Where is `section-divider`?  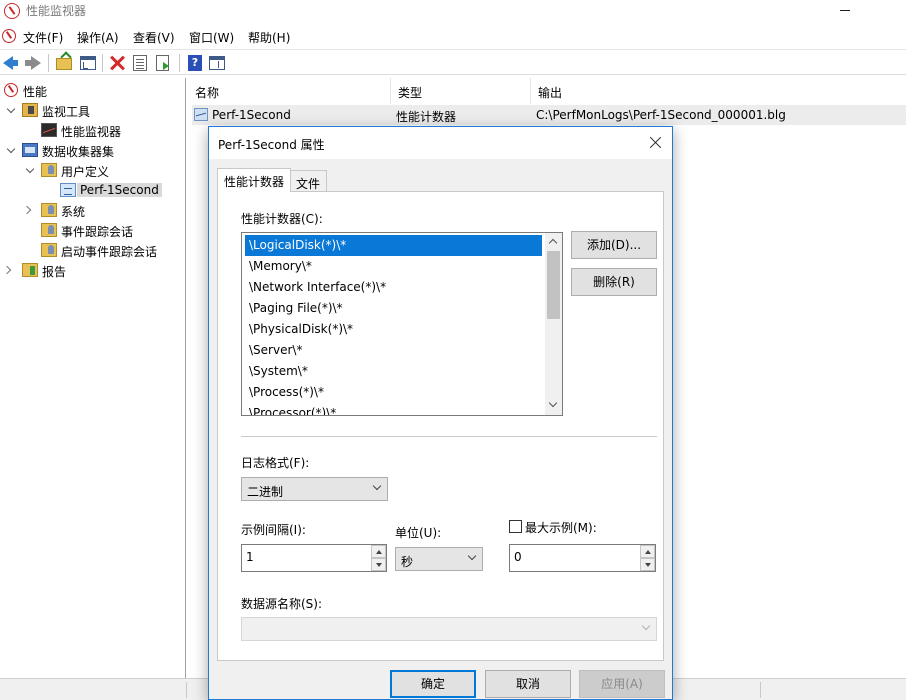 section-divider is located at coordinates (449, 436).